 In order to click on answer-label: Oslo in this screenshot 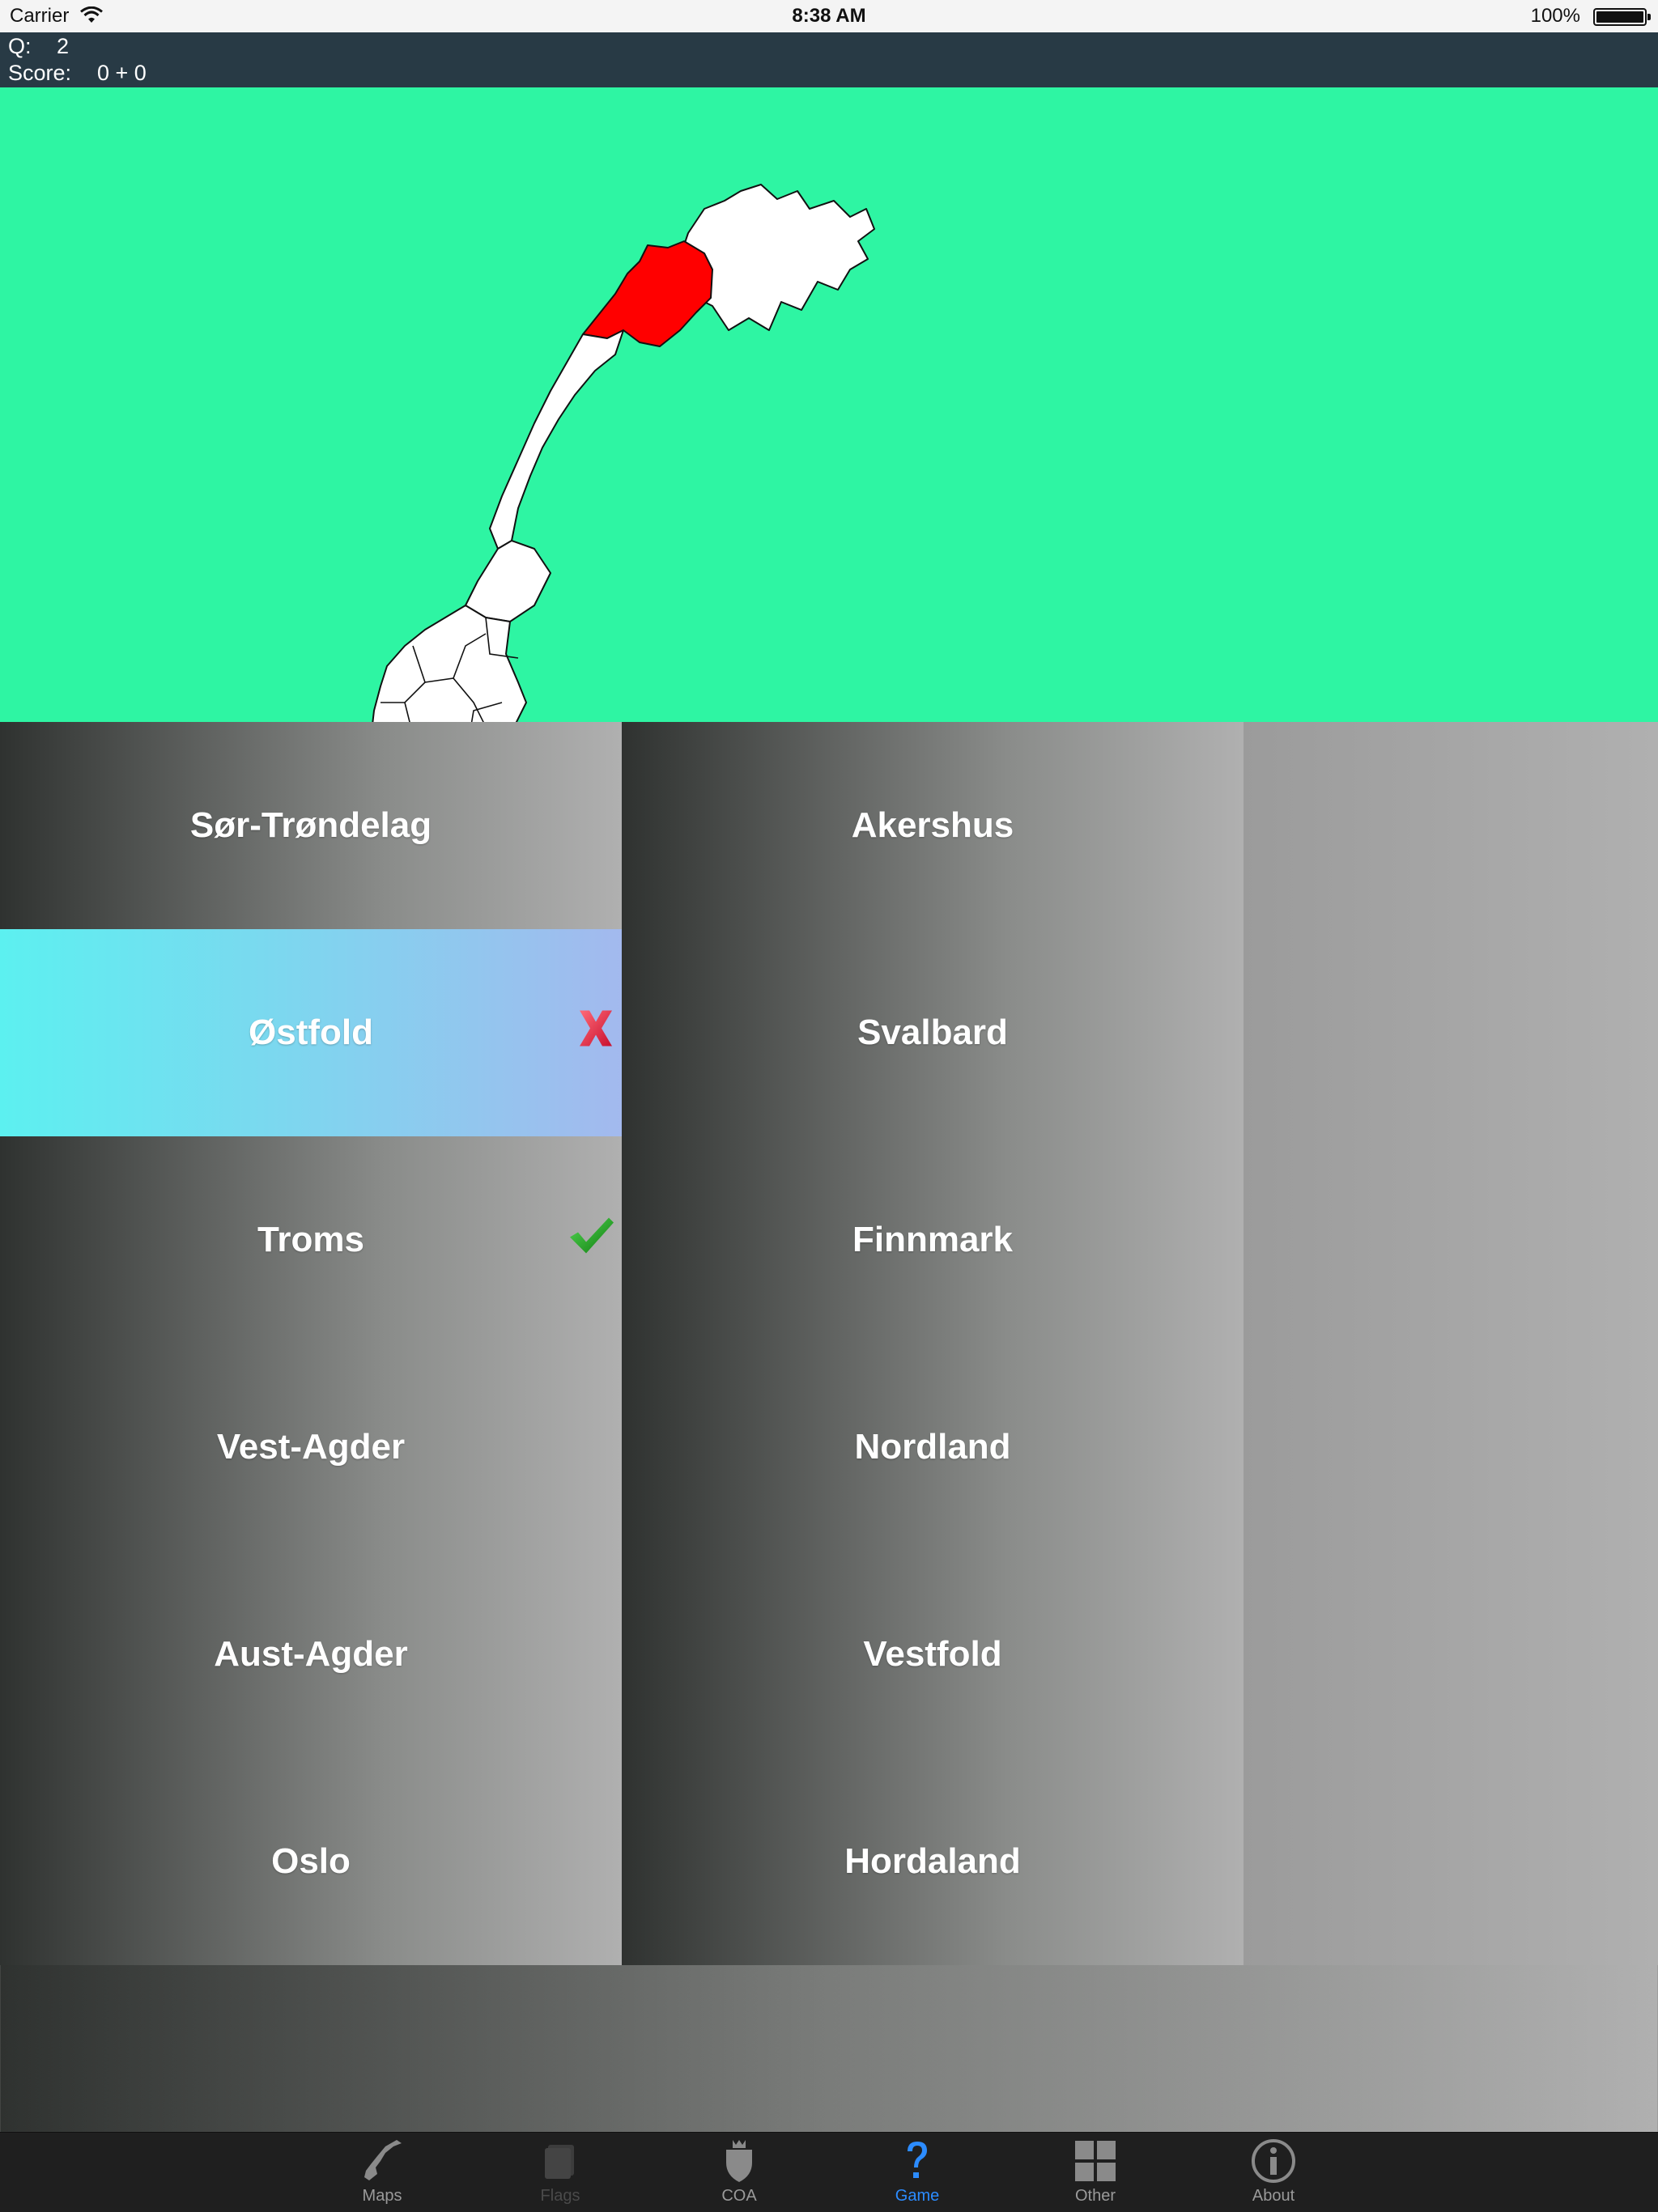, I will do `click(311, 1861)`.